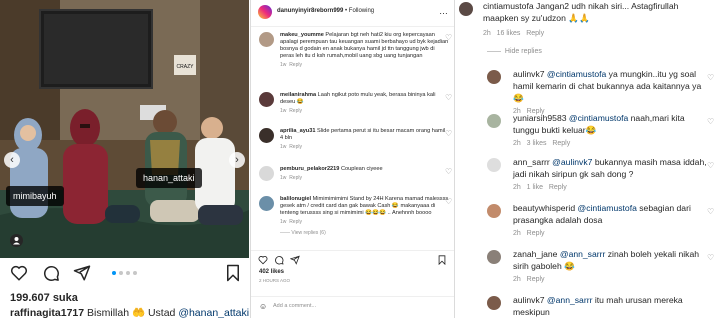  Describe the element at coordinates (44, 298) in the screenshot. I see `post-like-count: 199.607 suka` at that location.